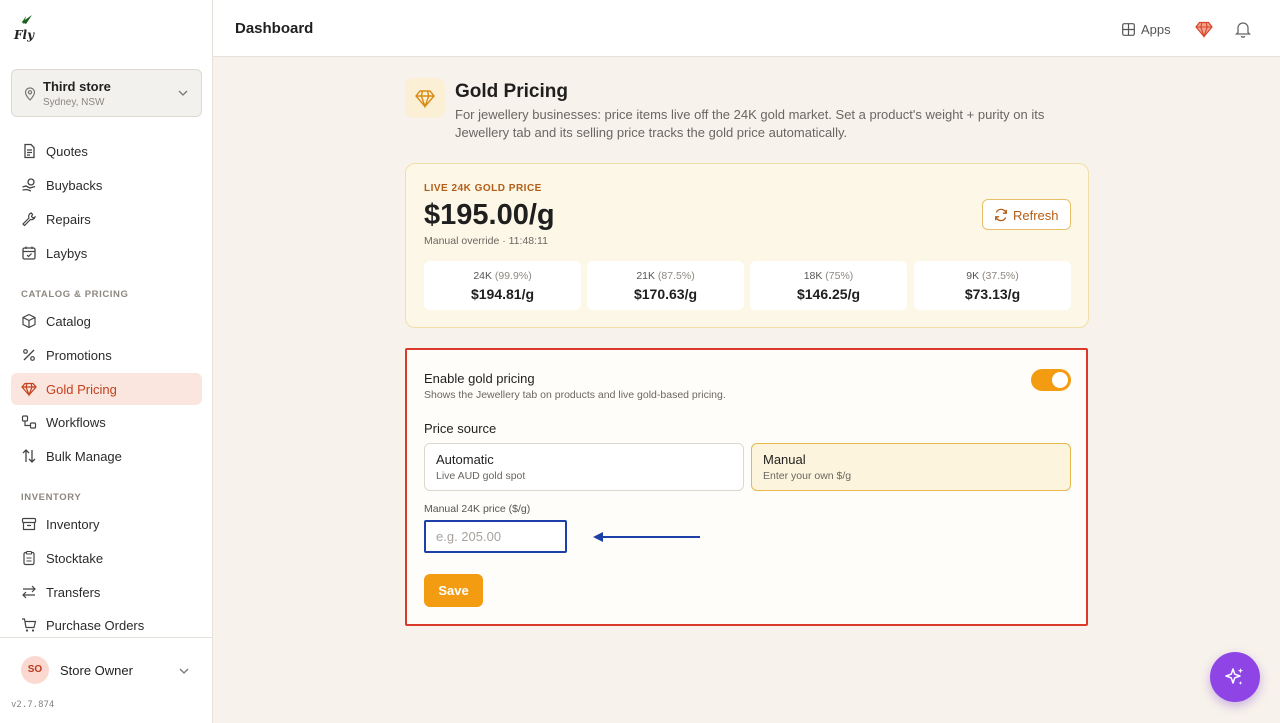 The width and height of the screenshot is (1280, 723). I want to click on karat-card-9k: 9K (37.5%) $73.13/g, so click(992, 285).